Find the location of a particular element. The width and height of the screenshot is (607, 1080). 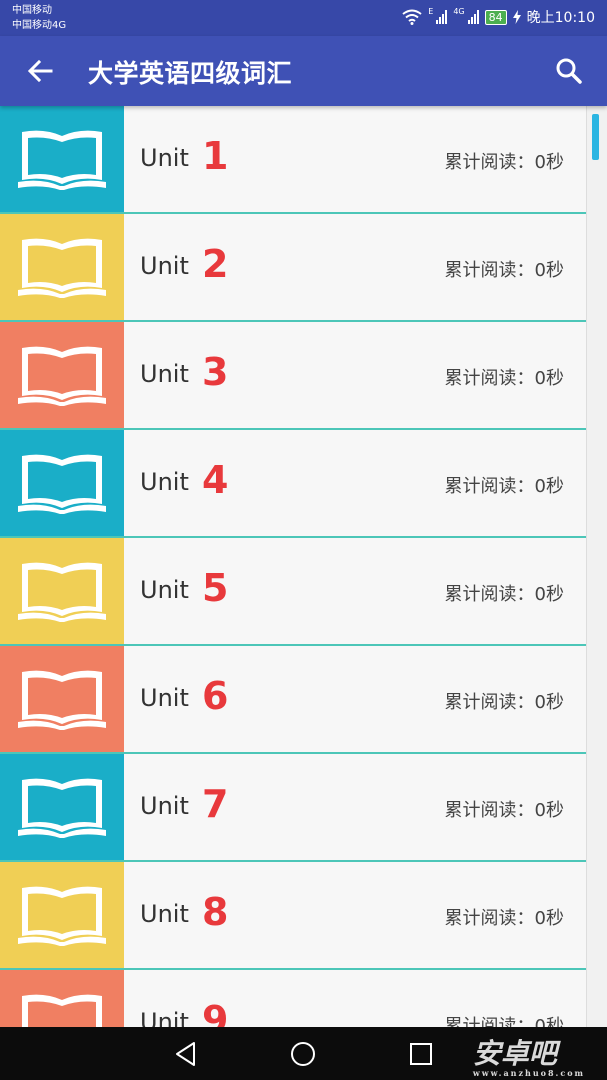

back-button is located at coordinates (40, 71).